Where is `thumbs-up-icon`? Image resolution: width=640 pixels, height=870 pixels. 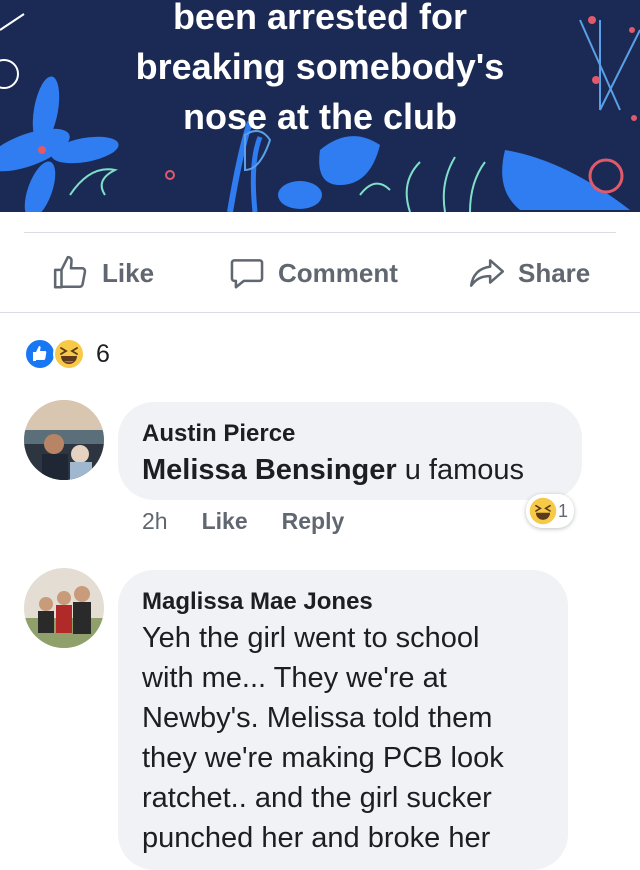
thumbs-up-icon is located at coordinates (70, 272).